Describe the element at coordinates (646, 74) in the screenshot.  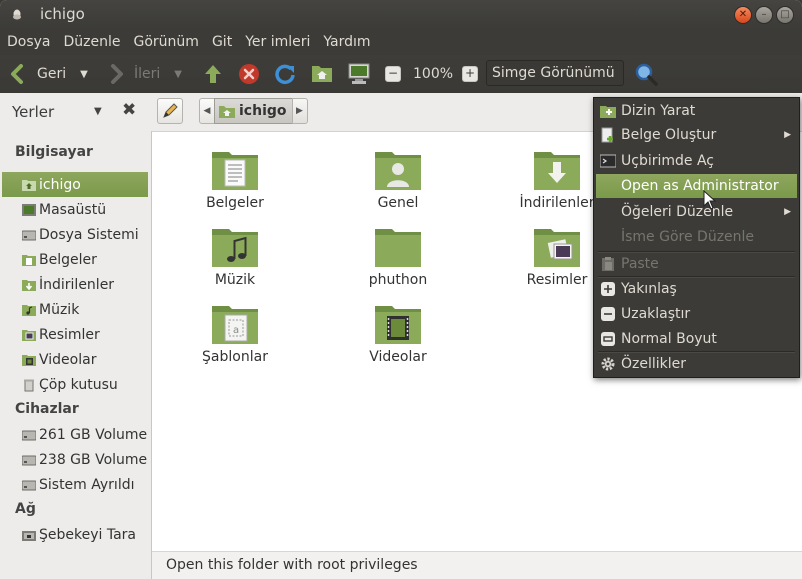
I see `search-button` at that location.